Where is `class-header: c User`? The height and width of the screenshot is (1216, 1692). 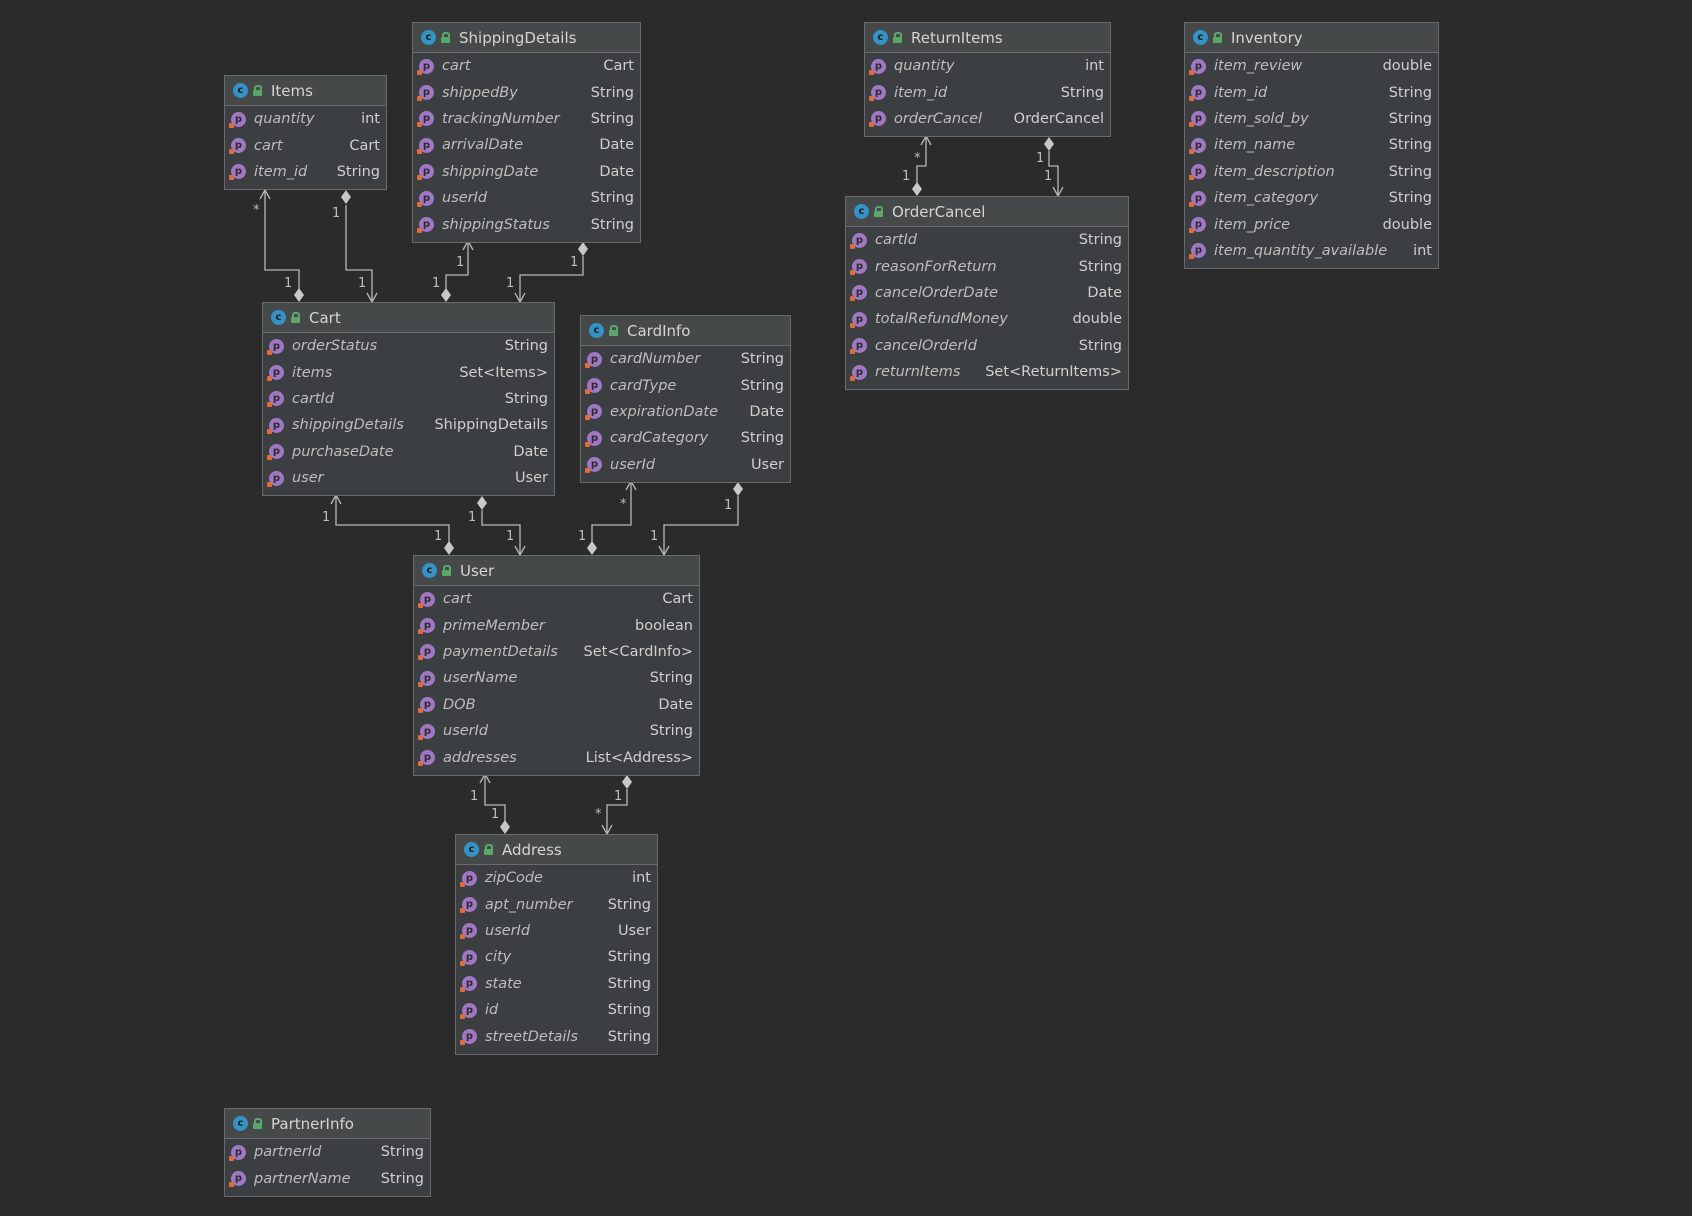
class-header: c User is located at coordinates (556, 571).